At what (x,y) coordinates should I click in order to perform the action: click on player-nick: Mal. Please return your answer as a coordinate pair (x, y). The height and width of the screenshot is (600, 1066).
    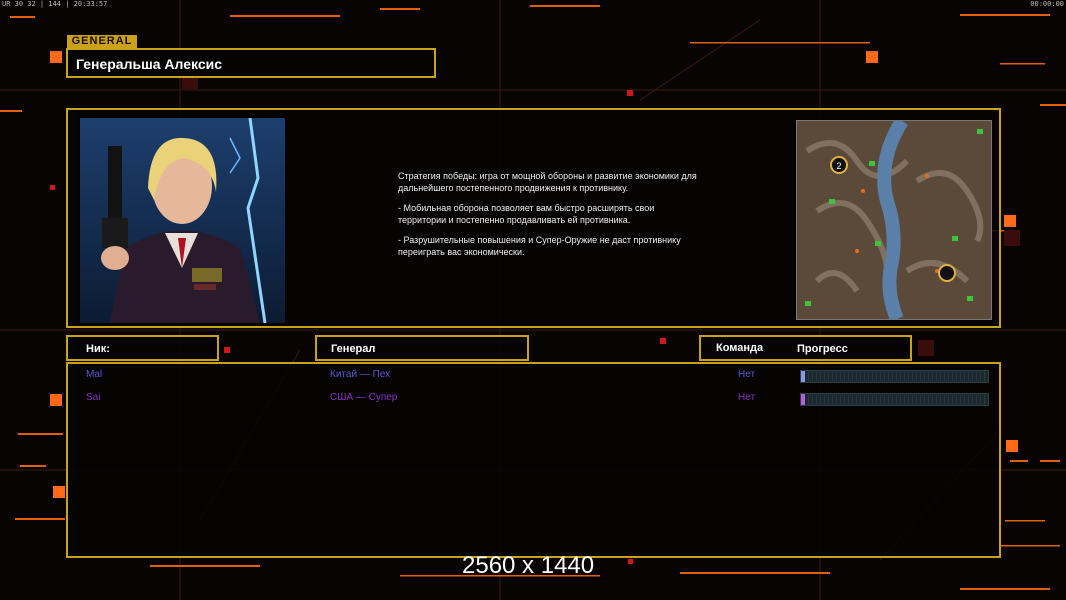
    Looking at the image, I should click on (94, 374).